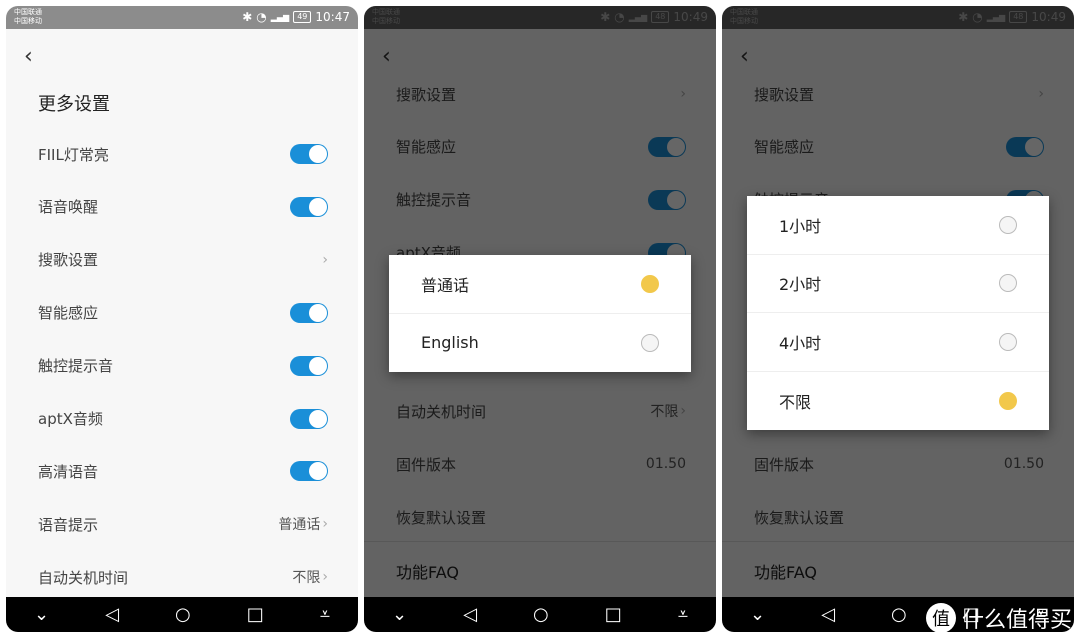 This screenshot has height=638, width=1080. Describe the element at coordinates (28, 21) in the screenshot. I see `carrier-2: 中国移动` at that location.